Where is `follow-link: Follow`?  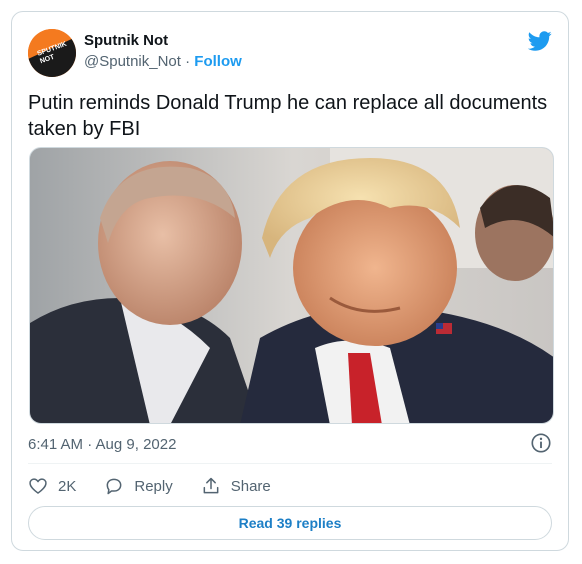
follow-link: Follow is located at coordinates (218, 61).